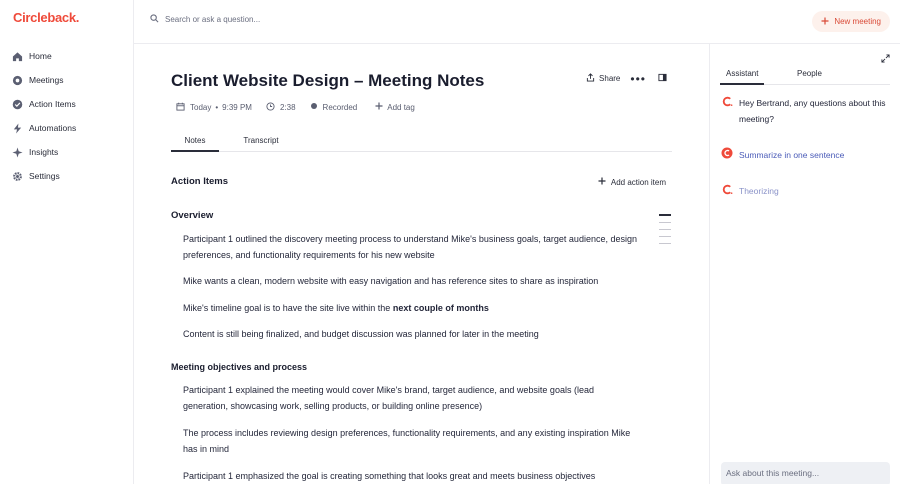  I want to click on sidebar-item-automations: Automations, so click(67, 128).